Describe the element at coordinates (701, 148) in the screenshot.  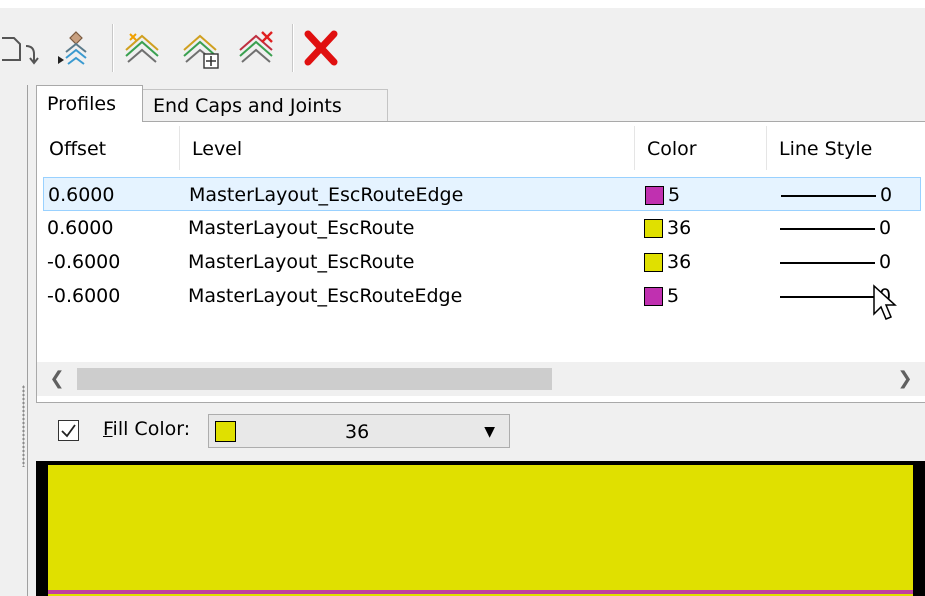
I see `column-header-color: Color` at that location.